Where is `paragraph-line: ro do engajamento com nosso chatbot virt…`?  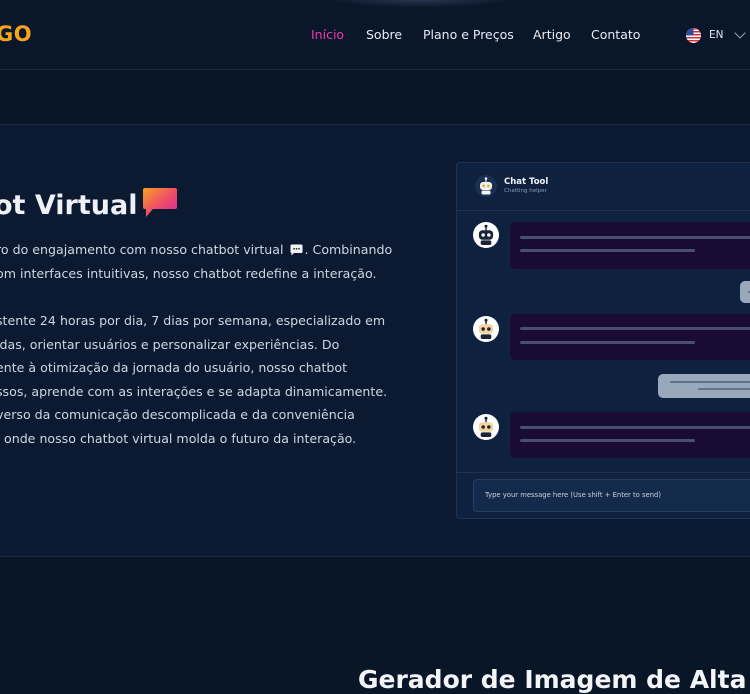
paragraph-line: ro do engajamento com nosso chatbot virt… is located at coordinates (218, 250).